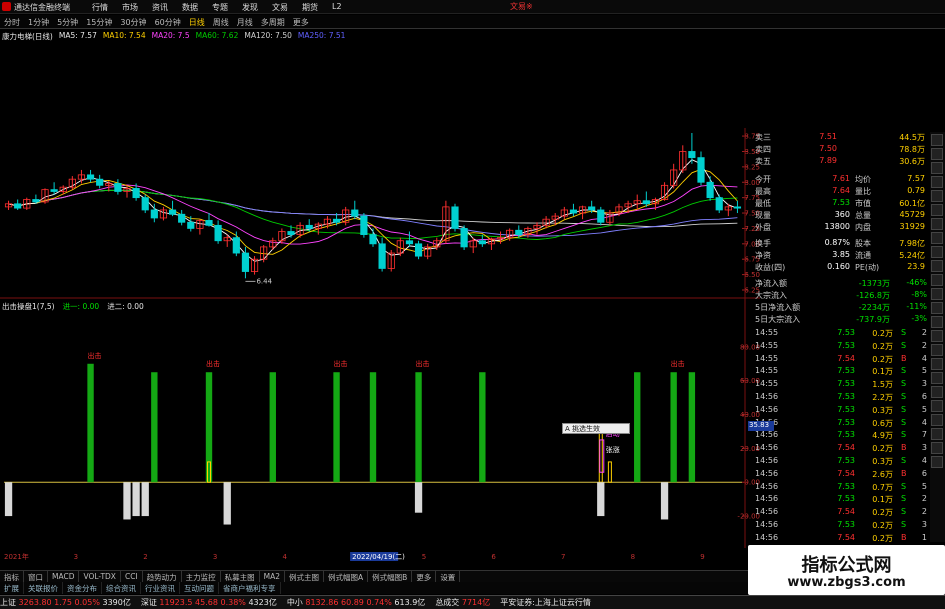 Image resolution: width=945 pixels, height=609 pixels. What do you see at coordinates (596, 428) in the screenshot?
I see `signal-popup: A 挑选生效` at bounding box center [596, 428].